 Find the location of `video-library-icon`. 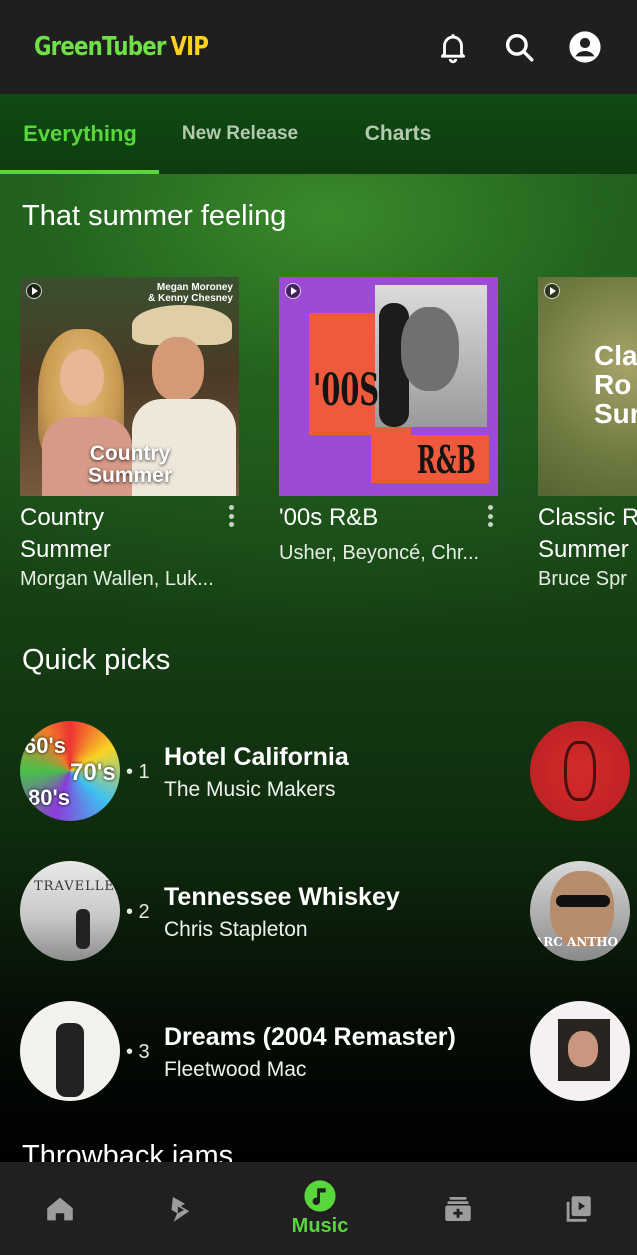

video-library-icon is located at coordinates (578, 1208).